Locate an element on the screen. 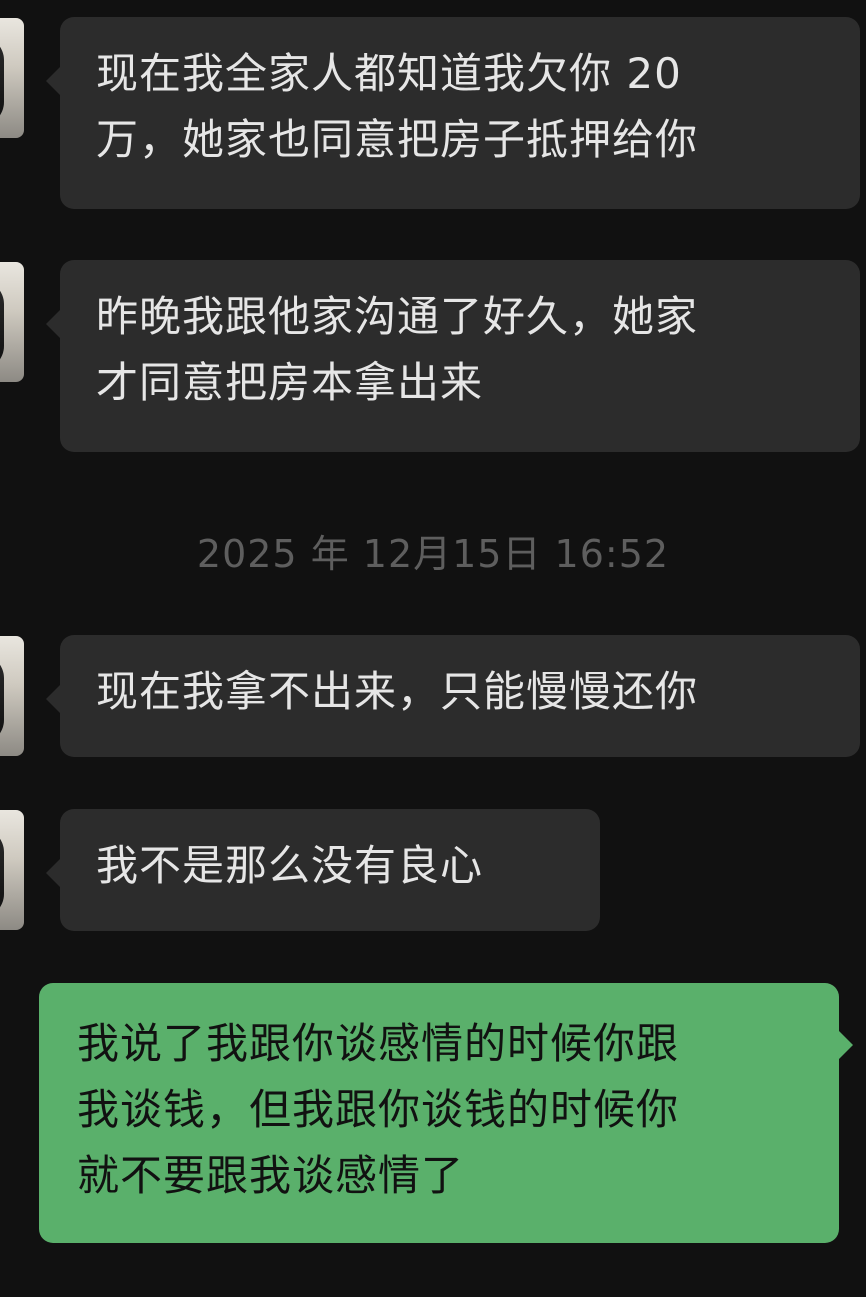 This screenshot has width=866, height=1297. incoming-message-bubble: 现在我拿不出来，只能慢慢还你 is located at coordinates (453, 696).